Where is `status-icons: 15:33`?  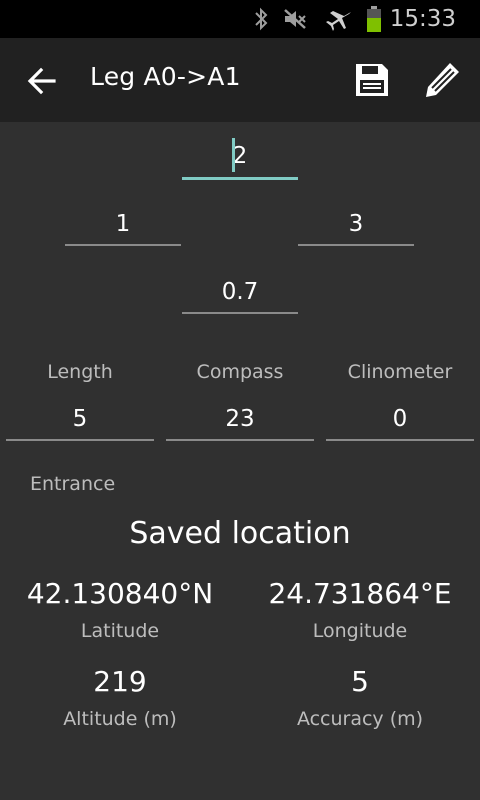
status-icons: 15:33 is located at coordinates (367, 19).